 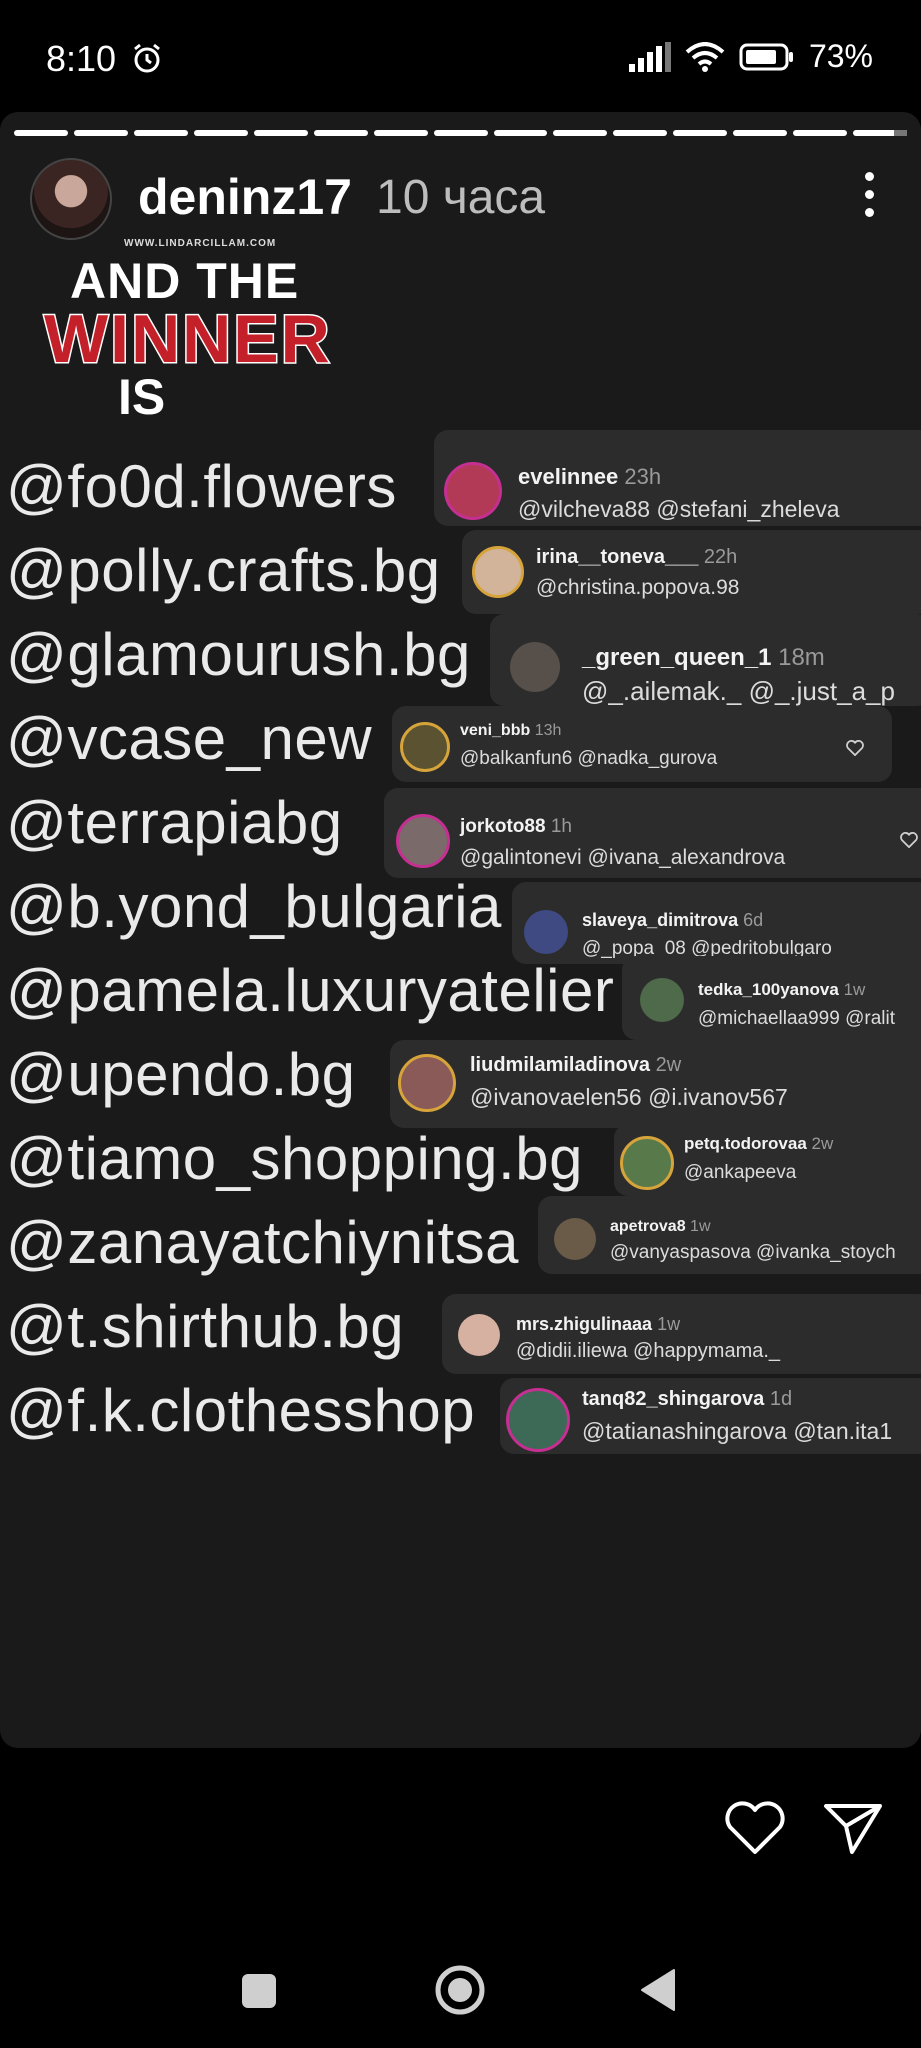 I want to click on graphic-site: WWW.LINDARCILLAM.COM, so click(x=200, y=243).